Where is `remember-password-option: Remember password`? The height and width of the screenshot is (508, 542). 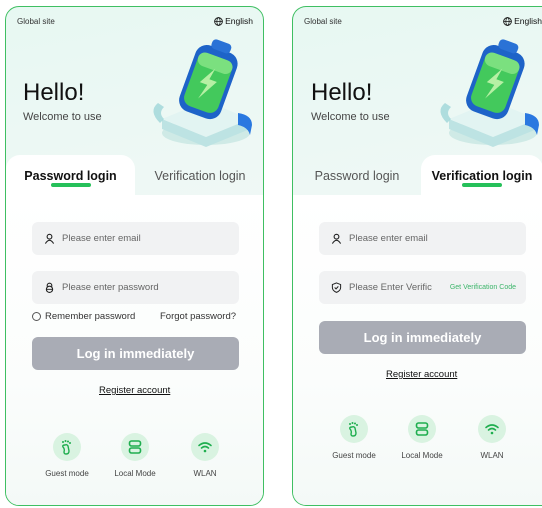
remember-password-option: Remember password is located at coordinates (83, 316).